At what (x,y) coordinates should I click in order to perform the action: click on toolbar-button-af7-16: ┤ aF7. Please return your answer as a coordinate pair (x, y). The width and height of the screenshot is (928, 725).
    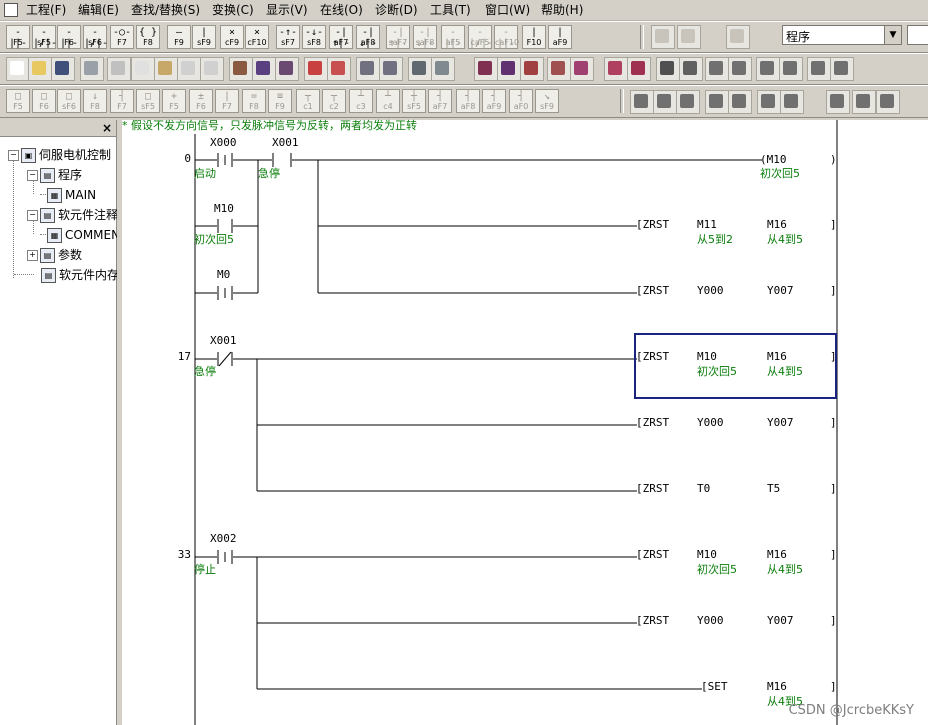
    Looking at the image, I should click on (440, 101).